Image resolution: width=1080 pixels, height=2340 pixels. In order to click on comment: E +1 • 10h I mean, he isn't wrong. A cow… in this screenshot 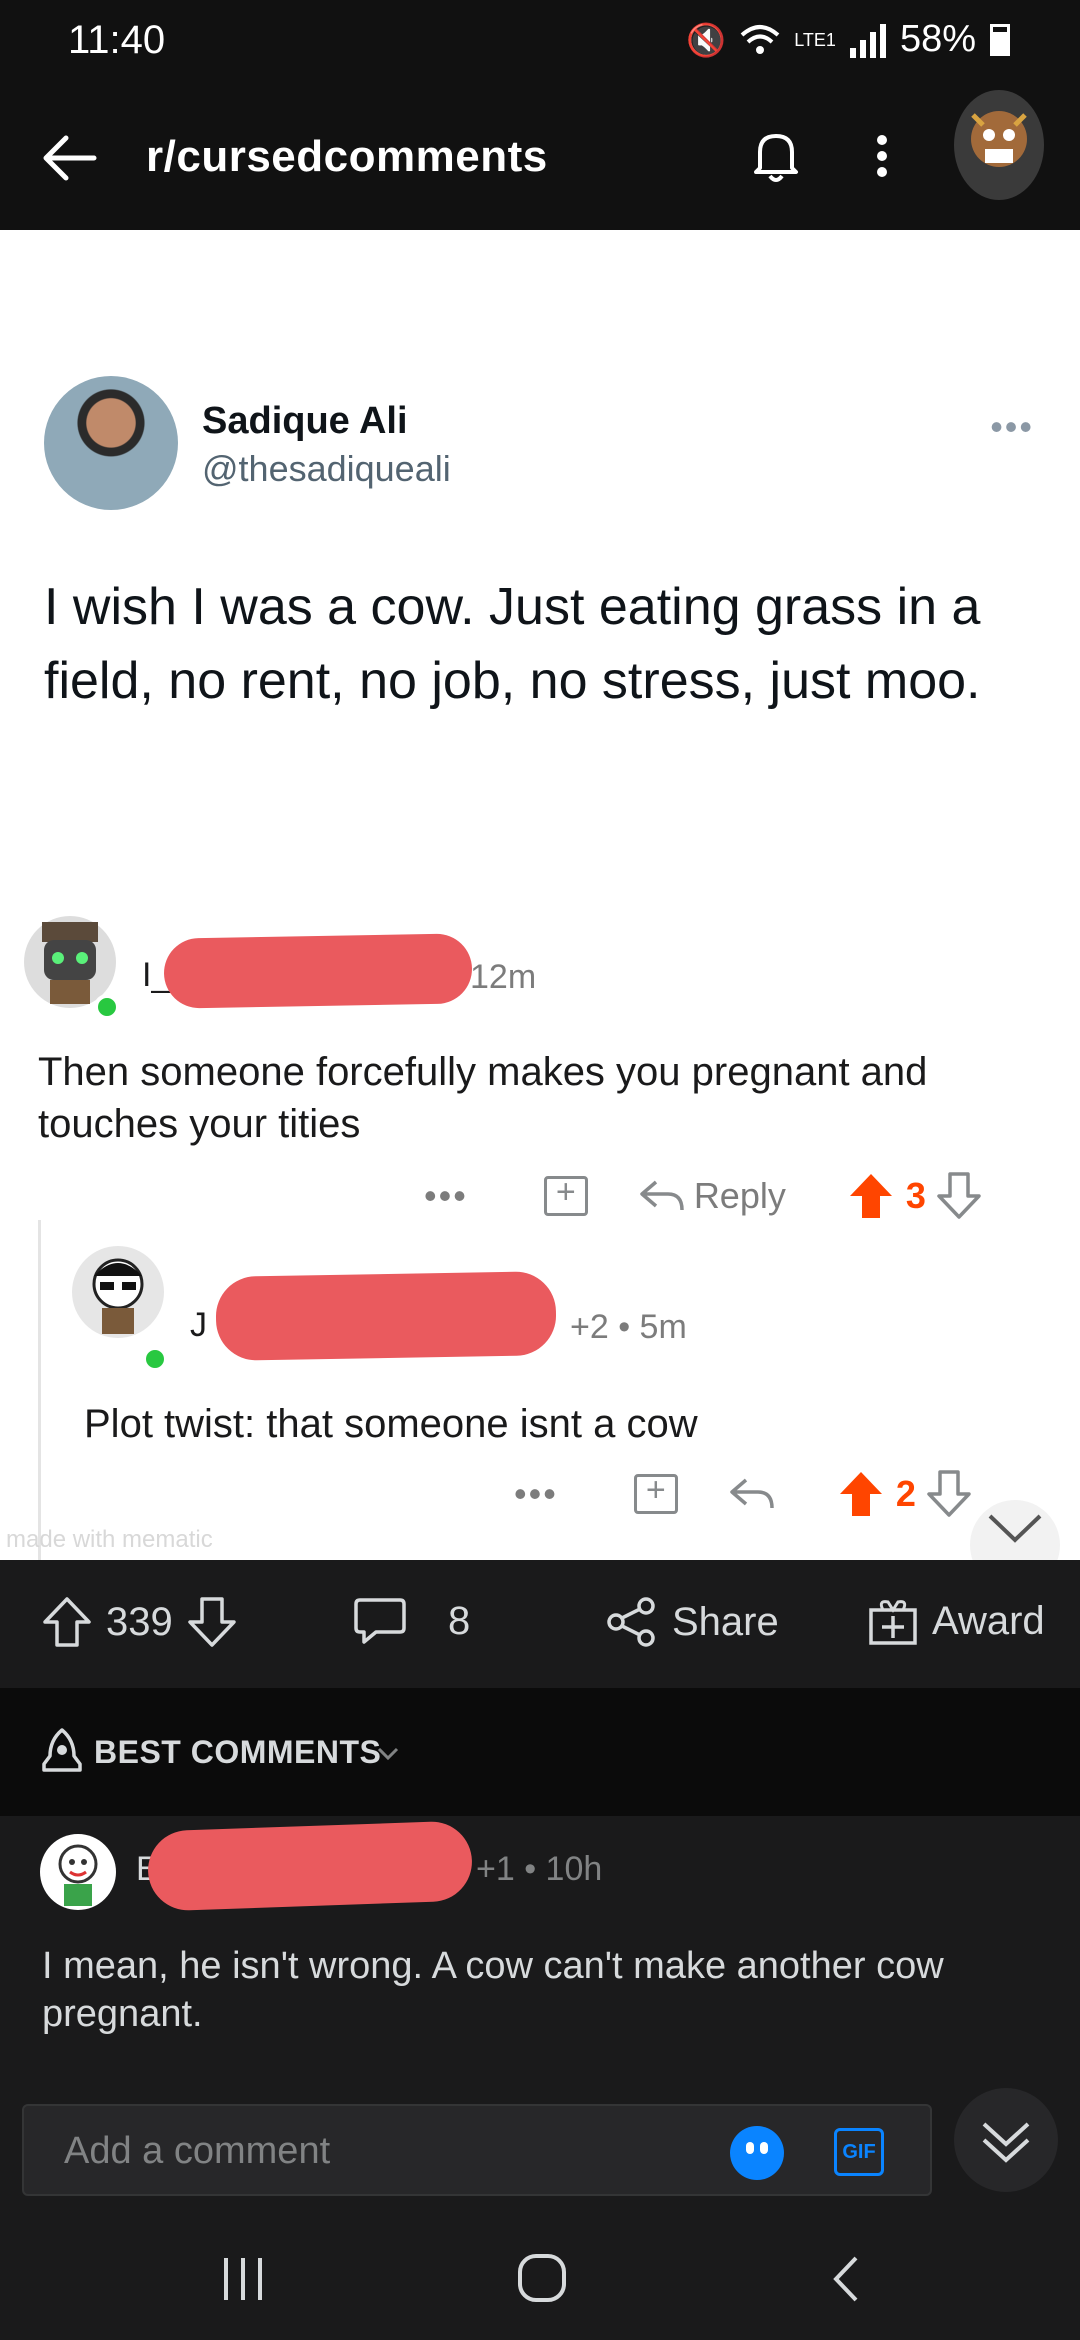, I will do `click(540, 1958)`.